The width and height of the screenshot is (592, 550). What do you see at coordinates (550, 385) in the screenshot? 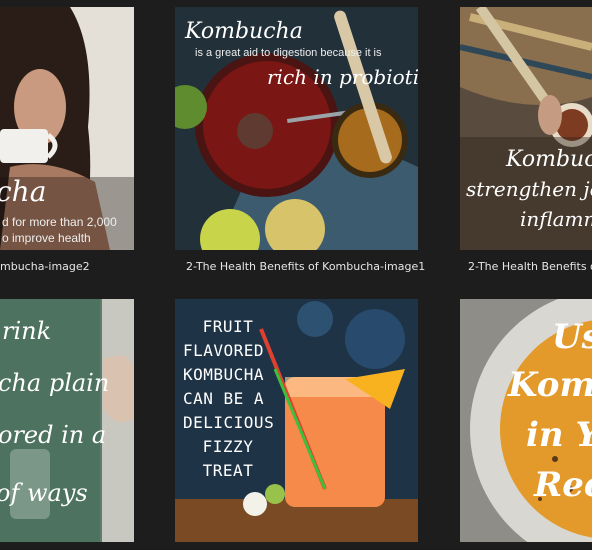
I see `overlay-line: Kombu` at bounding box center [550, 385].